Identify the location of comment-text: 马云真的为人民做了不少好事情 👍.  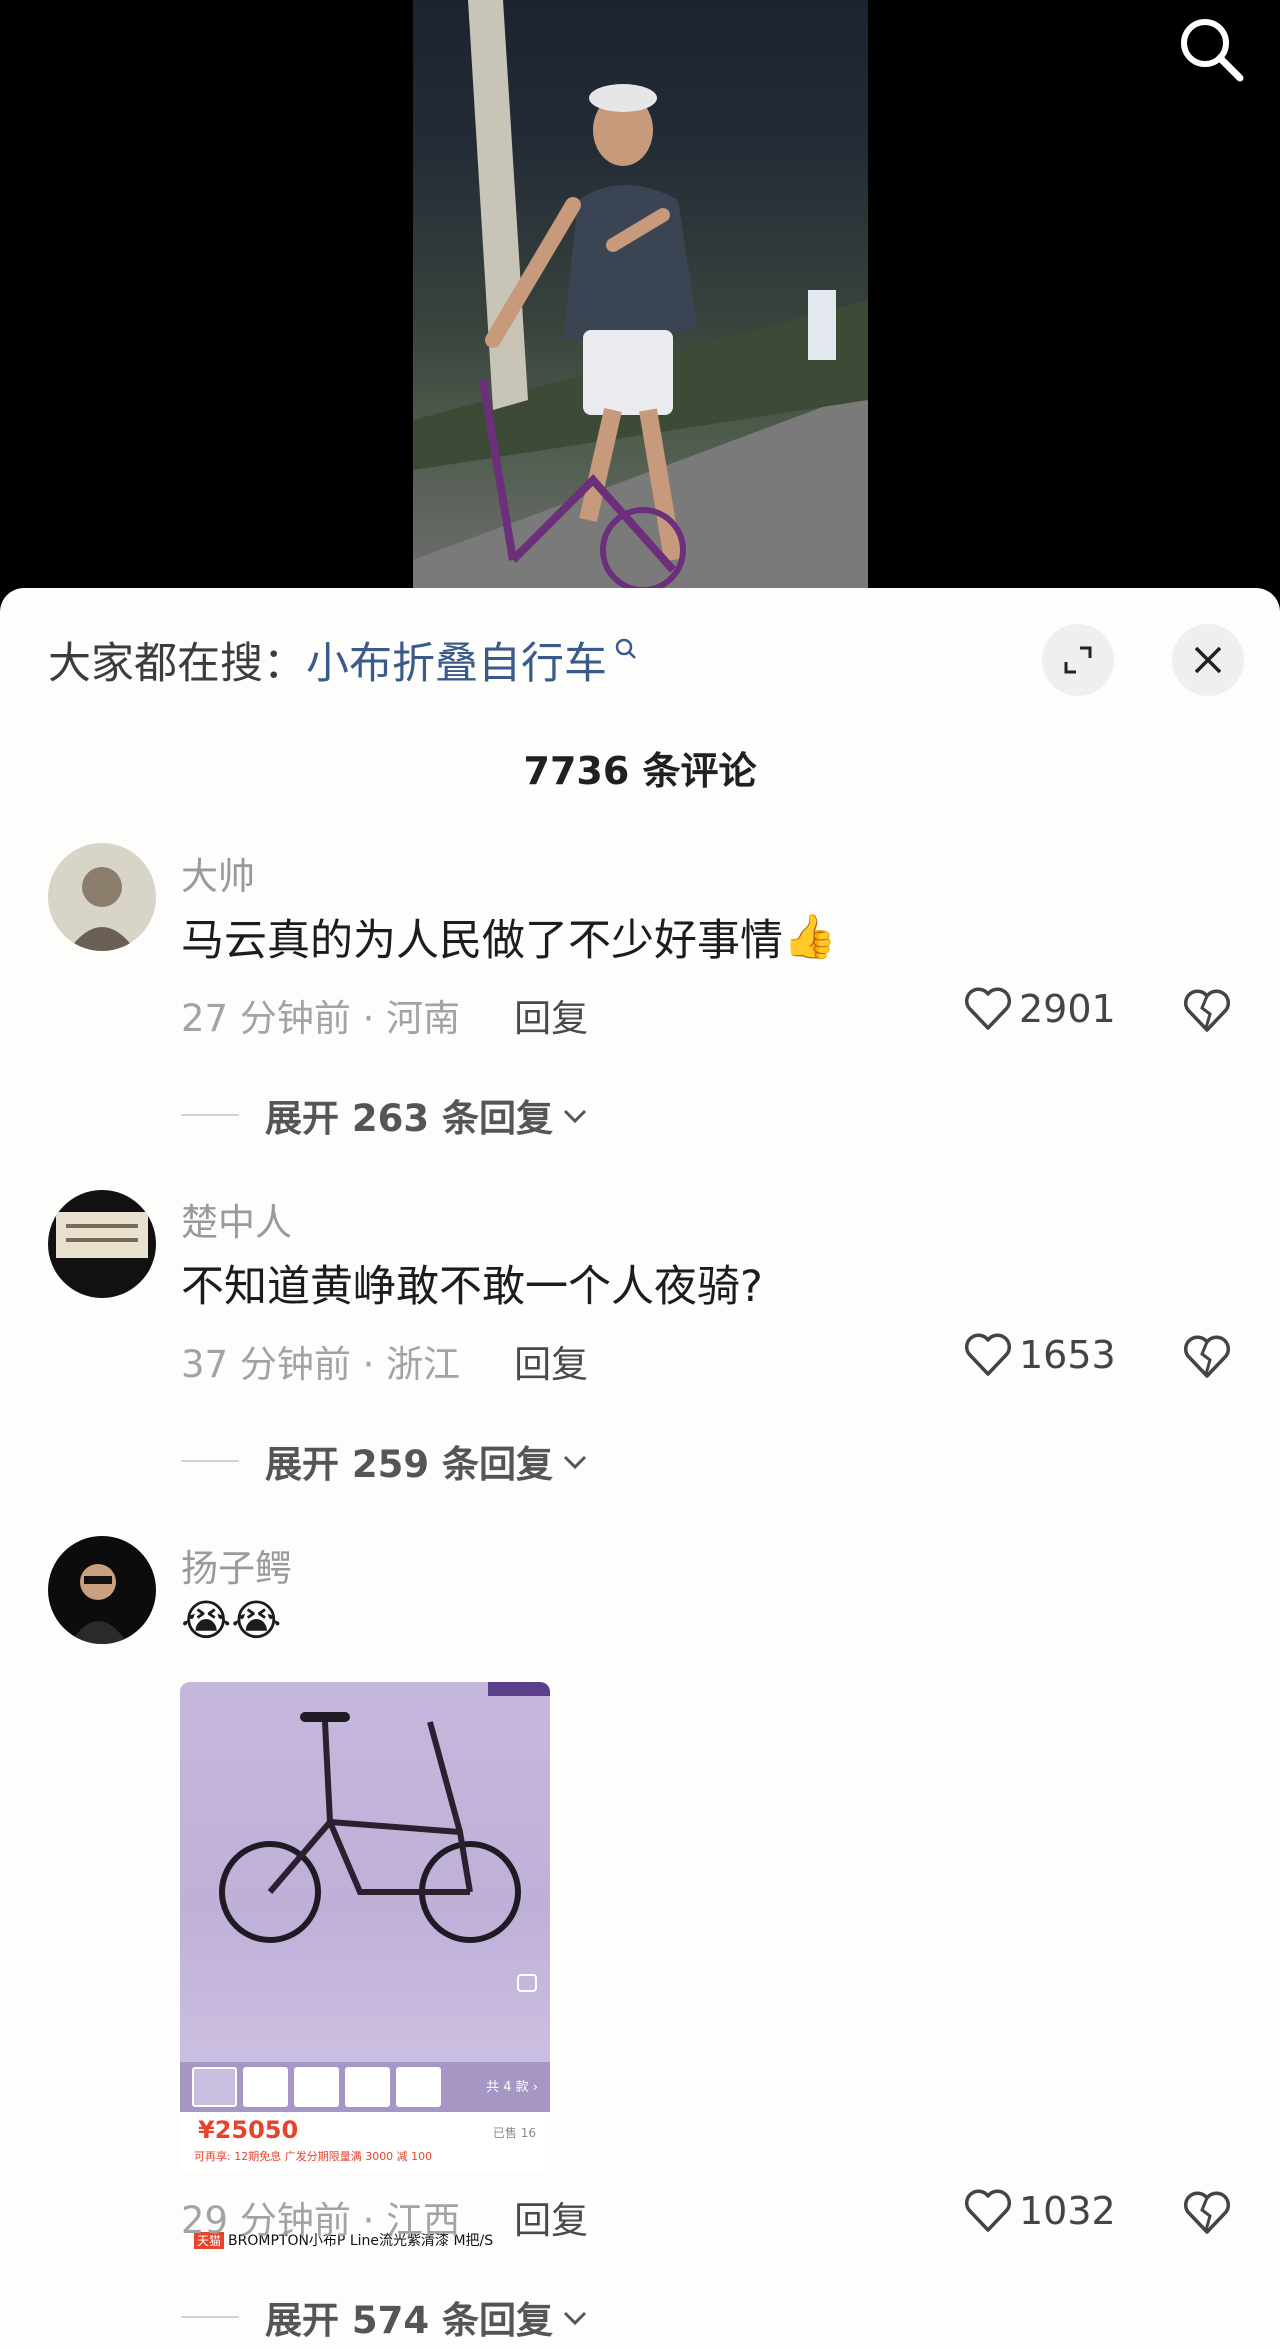
(509, 937).